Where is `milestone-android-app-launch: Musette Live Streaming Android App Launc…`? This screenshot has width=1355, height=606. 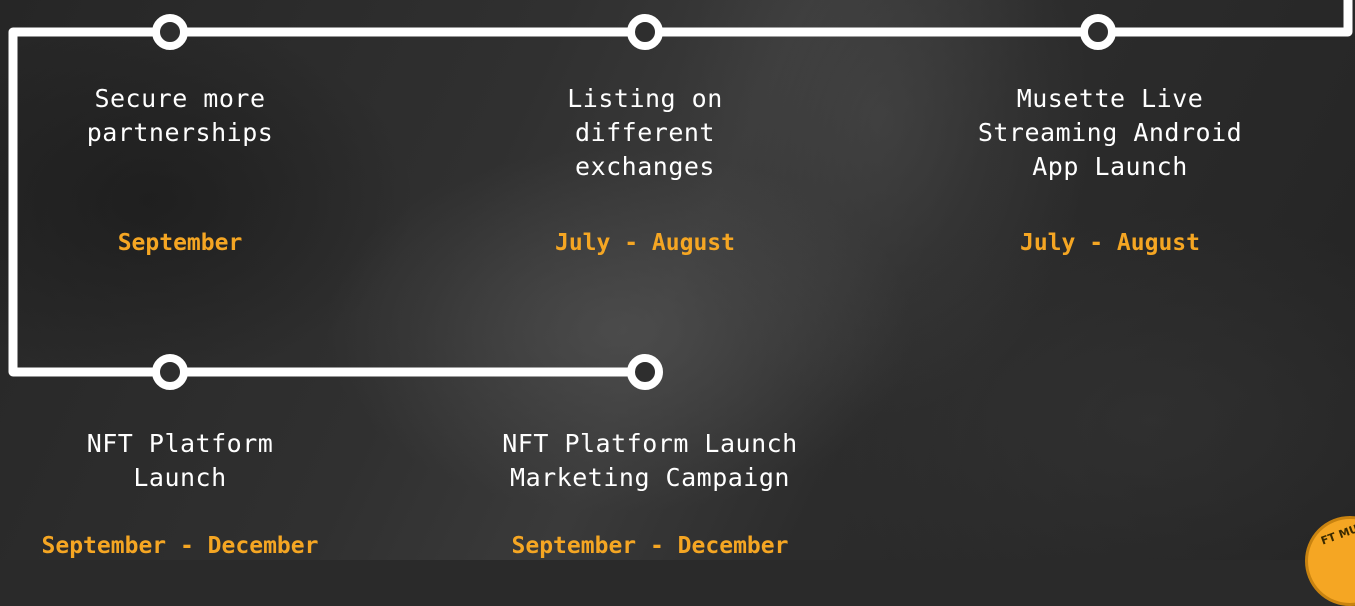
milestone-android-app-launch: Musette Live Streaming Android App Launc… is located at coordinates (1110, 177).